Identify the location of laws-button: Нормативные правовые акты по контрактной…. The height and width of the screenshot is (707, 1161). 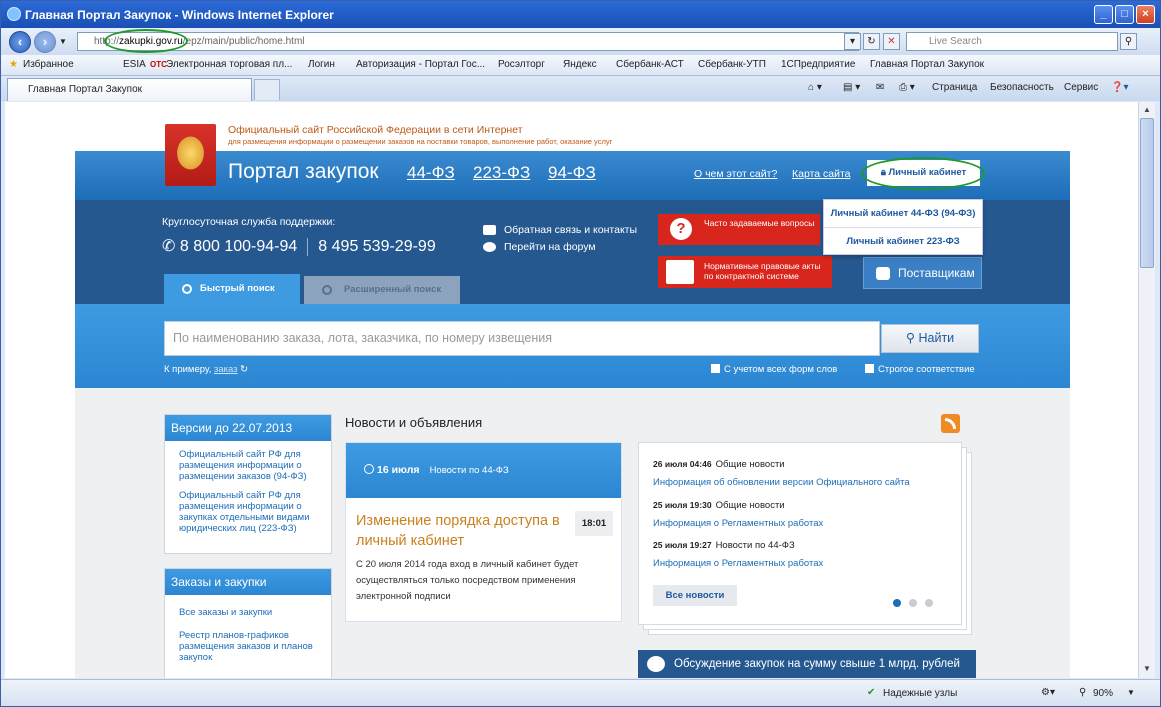
(745, 272).